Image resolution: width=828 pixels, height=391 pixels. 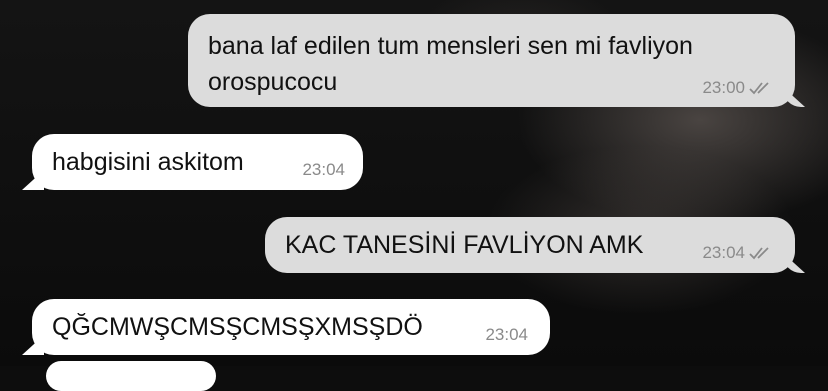 I want to click on message-bubble-incoming: habgisini askitom 23:04, so click(x=197, y=162).